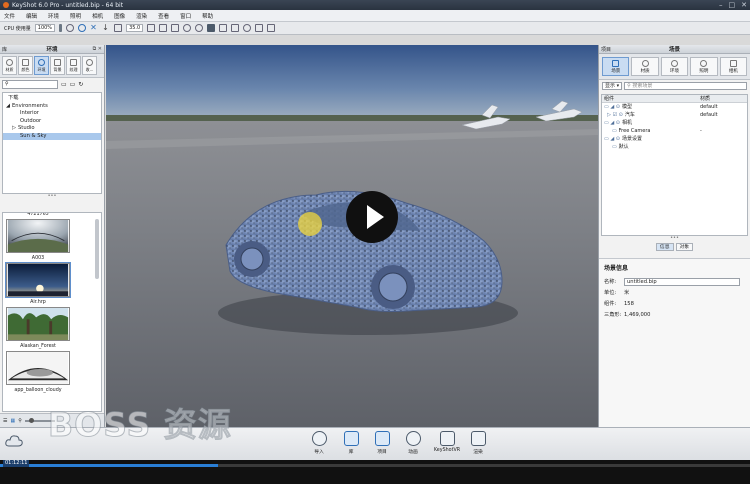  I want to click on tree-item: ◢ Environments, so click(52, 107).